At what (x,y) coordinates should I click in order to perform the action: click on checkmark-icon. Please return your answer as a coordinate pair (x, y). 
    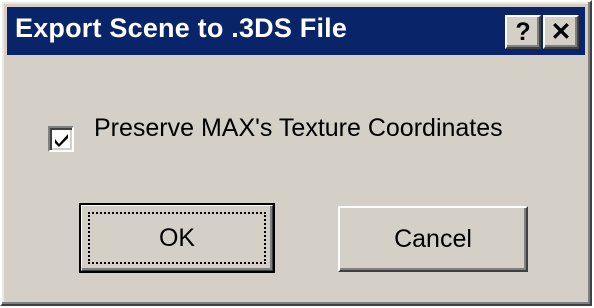
    Looking at the image, I should click on (61, 140).